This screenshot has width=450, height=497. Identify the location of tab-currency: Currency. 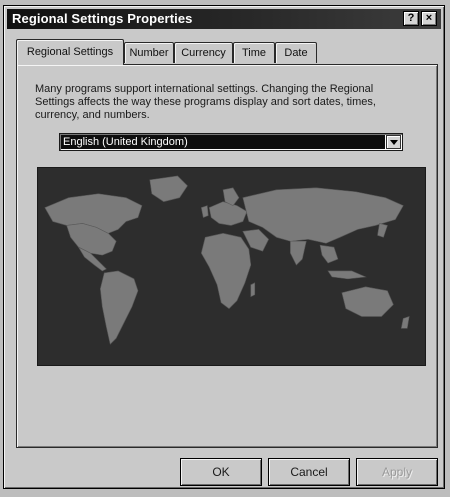
(203, 52).